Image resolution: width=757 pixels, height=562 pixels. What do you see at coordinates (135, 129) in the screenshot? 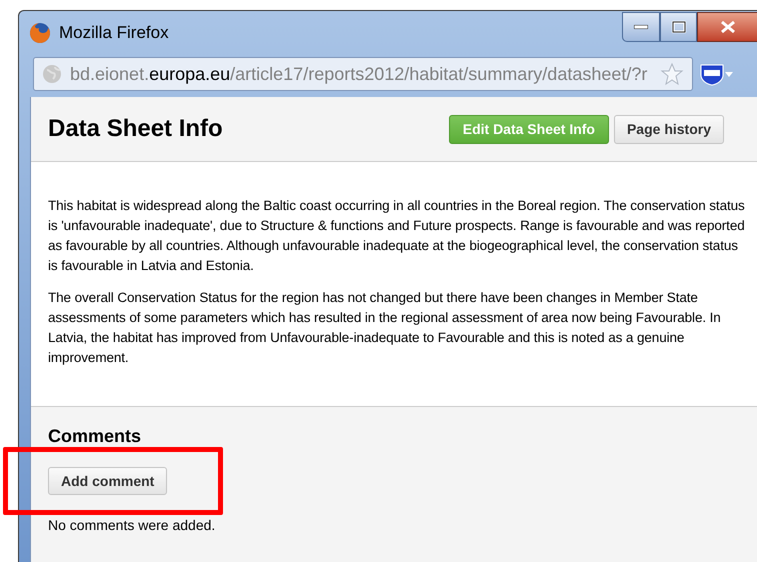
I see `page-title: Data Sheet Info` at bounding box center [135, 129].